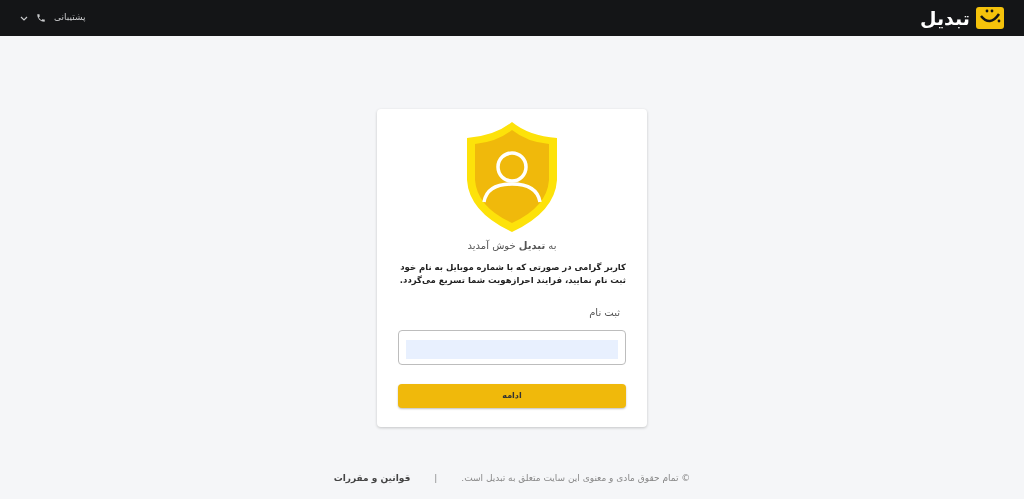  Describe the element at coordinates (372, 479) in the screenshot. I see `terms-link: قوانین و مقررات` at that location.